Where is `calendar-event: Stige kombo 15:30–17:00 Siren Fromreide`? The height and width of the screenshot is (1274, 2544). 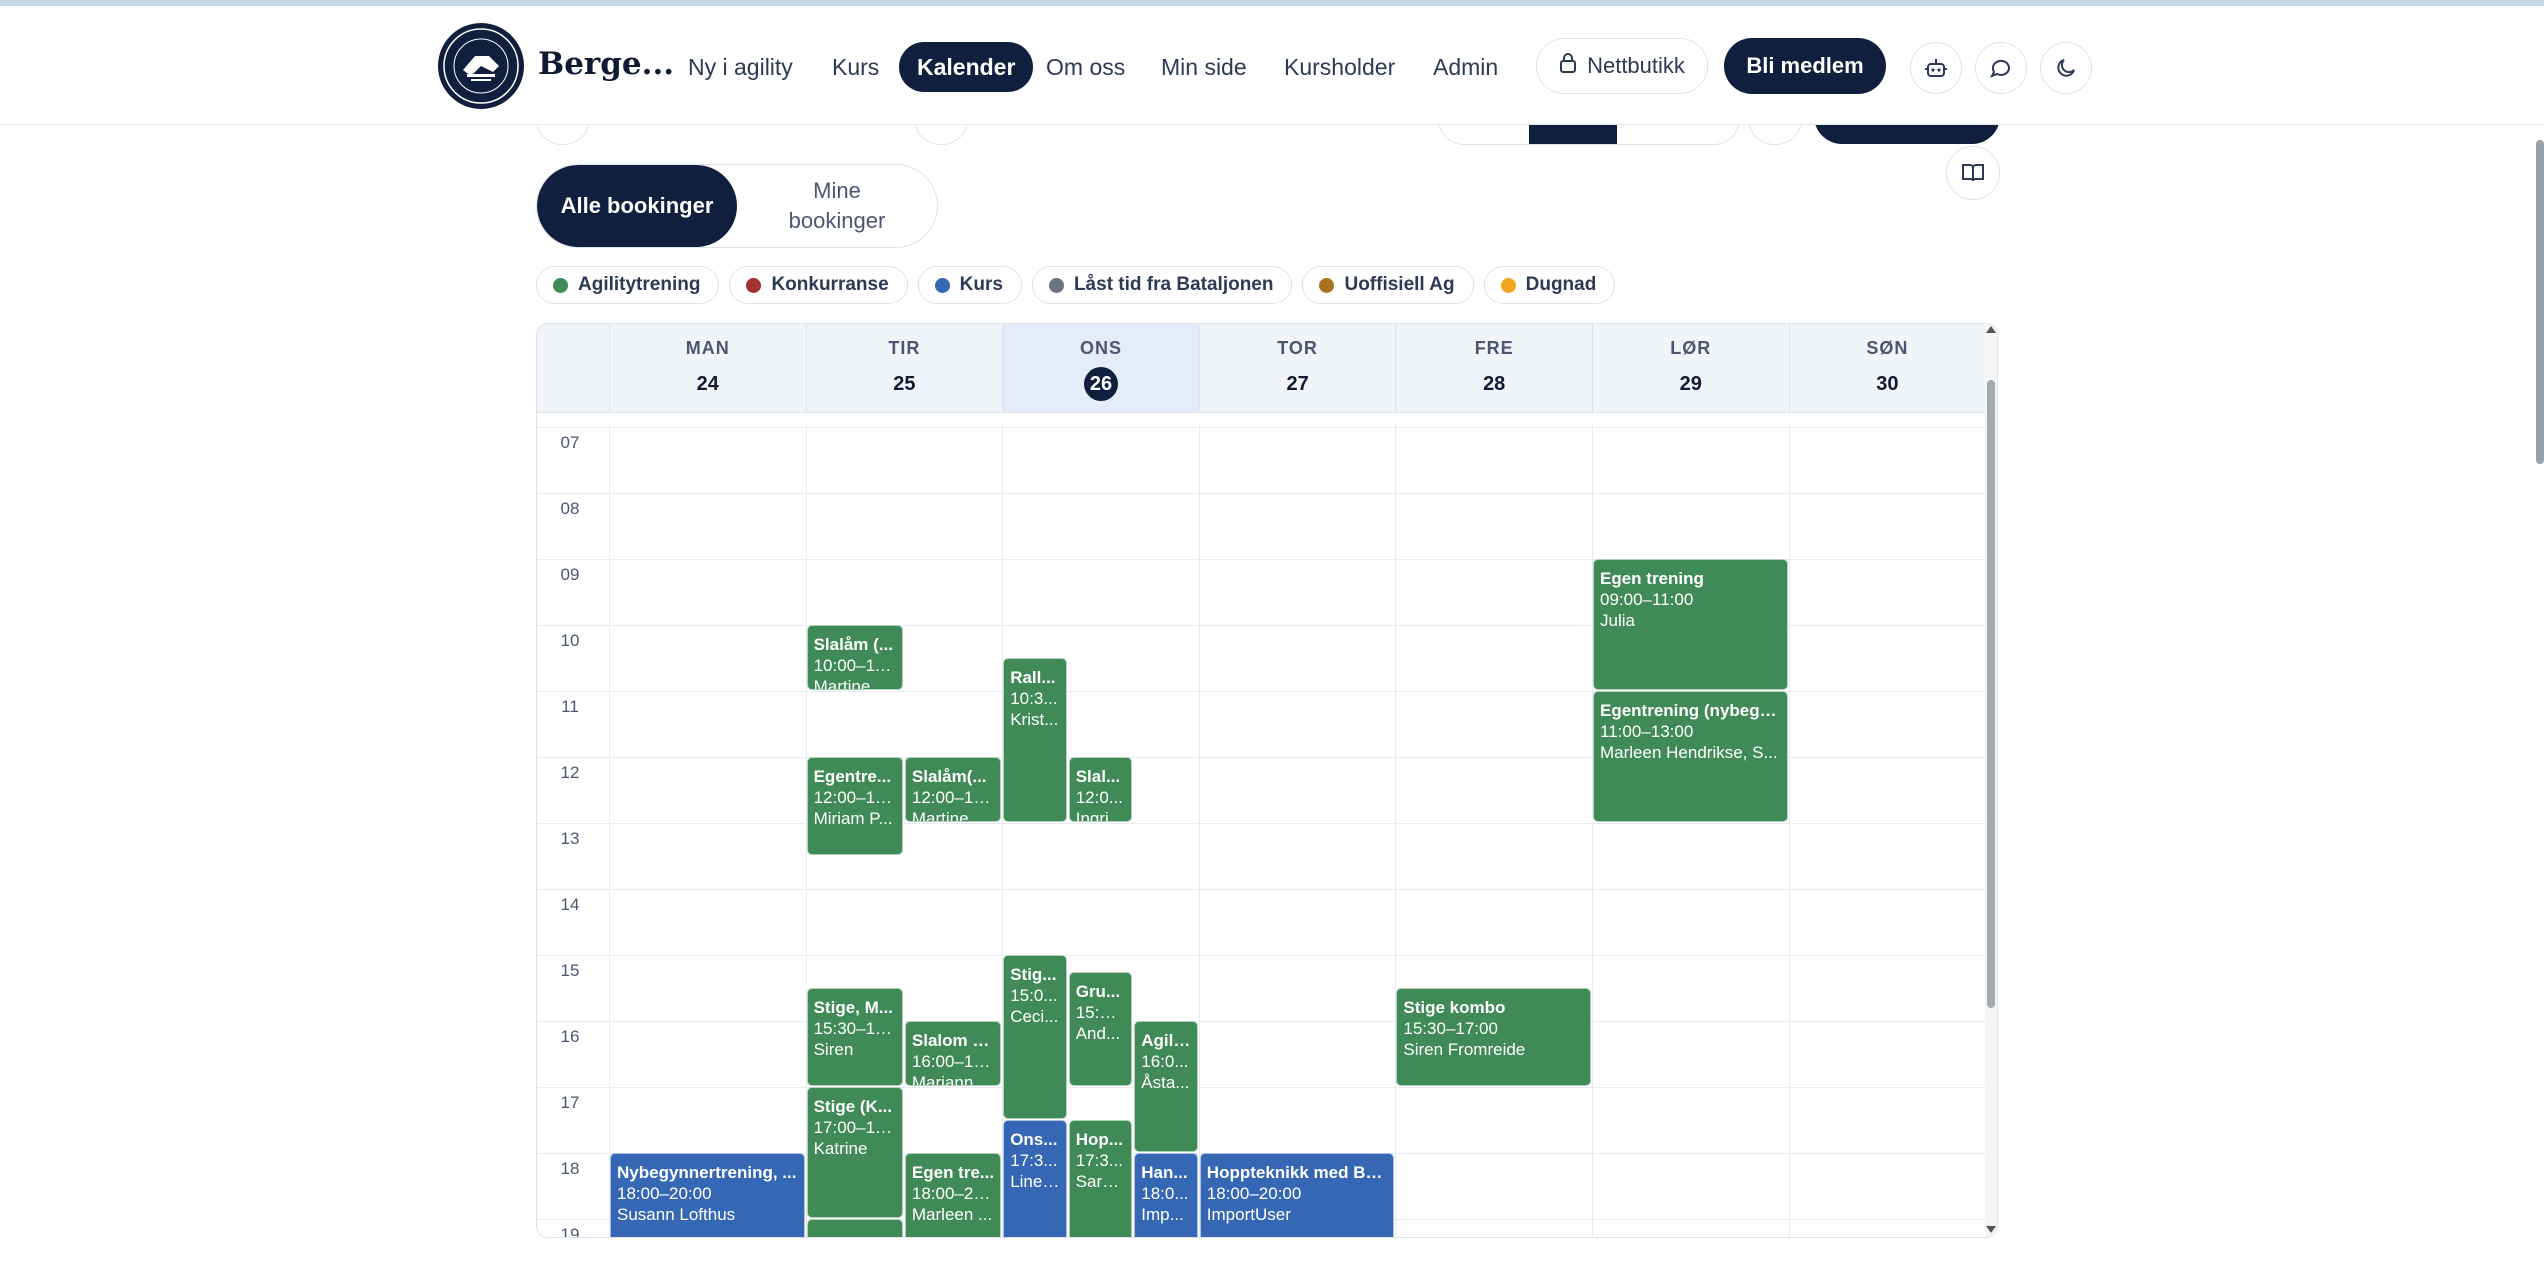
calendar-event: Stige kombo 15:30–17:00 Siren Fromreide is located at coordinates (1493, 1037).